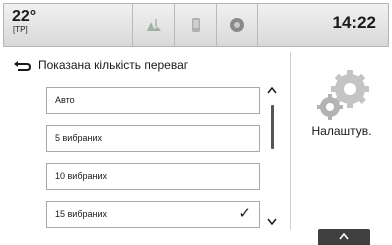 The height and width of the screenshot is (245, 392). I want to click on scroll-thumb, so click(272, 127).